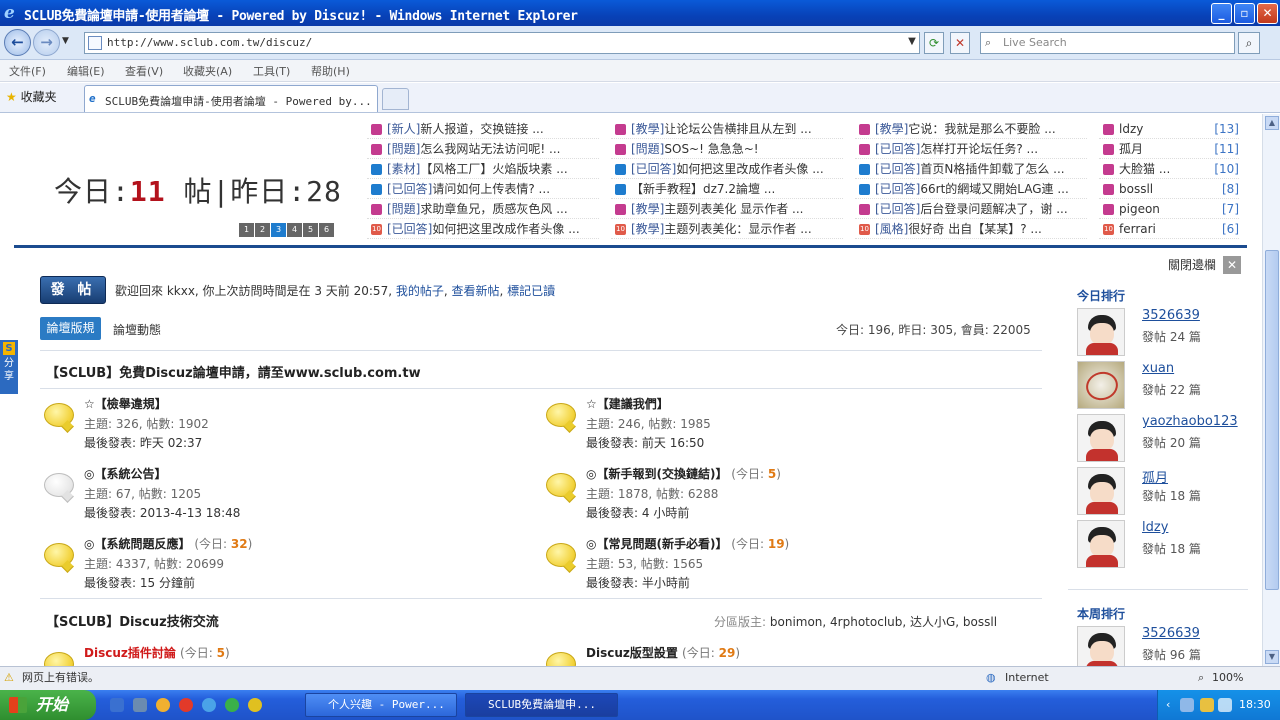 The height and width of the screenshot is (720, 1280). Describe the element at coordinates (683, 473) in the screenshot. I see `forum-name: ◎【新手報到(交換鏈結)】 (今日: 5)` at that location.